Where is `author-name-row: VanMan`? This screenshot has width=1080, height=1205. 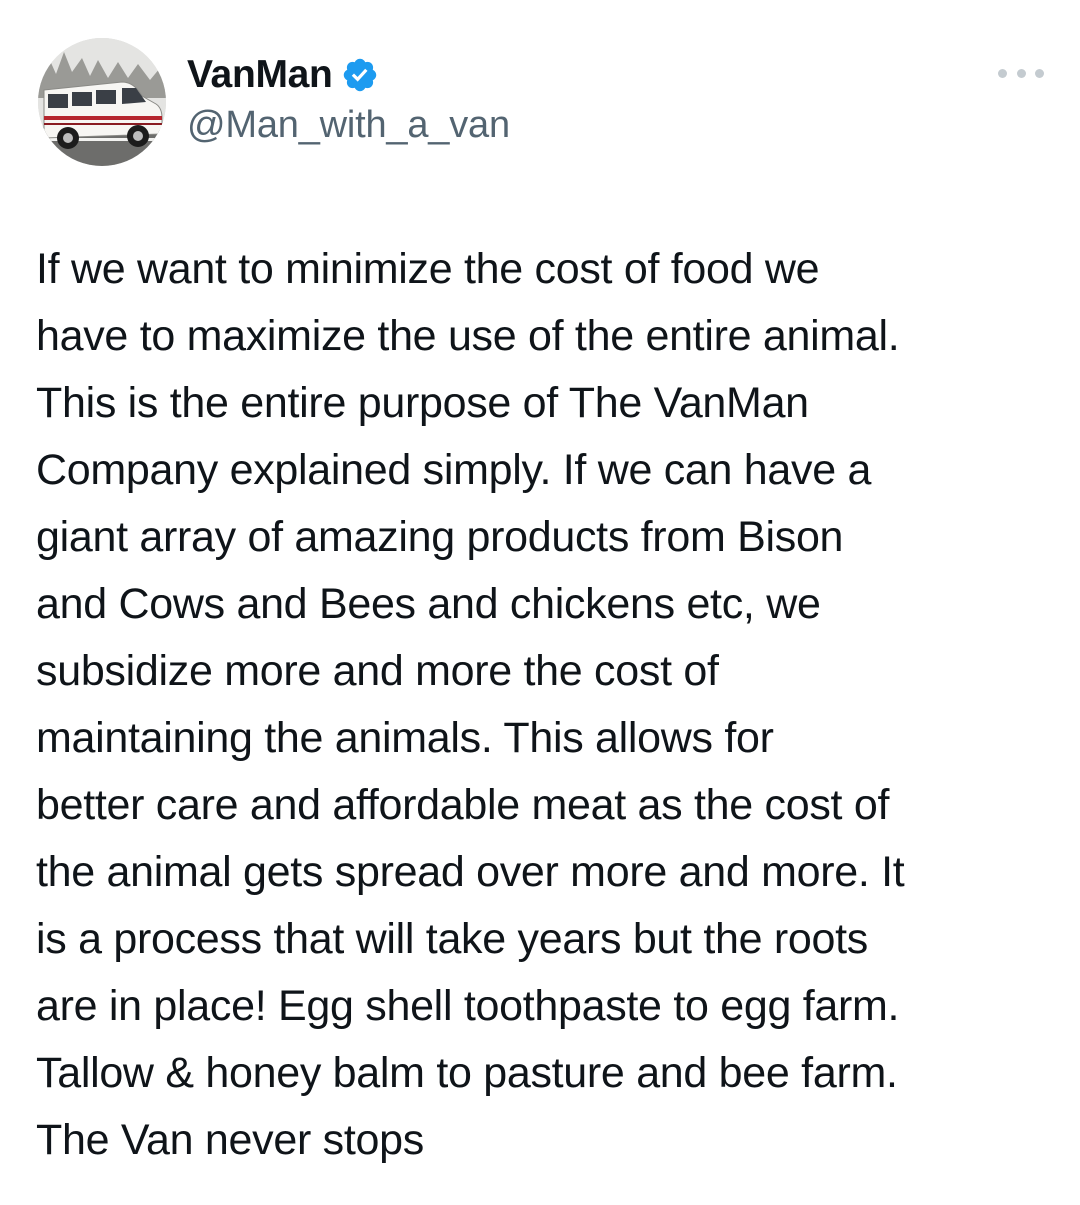 author-name-row: VanMan is located at coordinates (283, 75).